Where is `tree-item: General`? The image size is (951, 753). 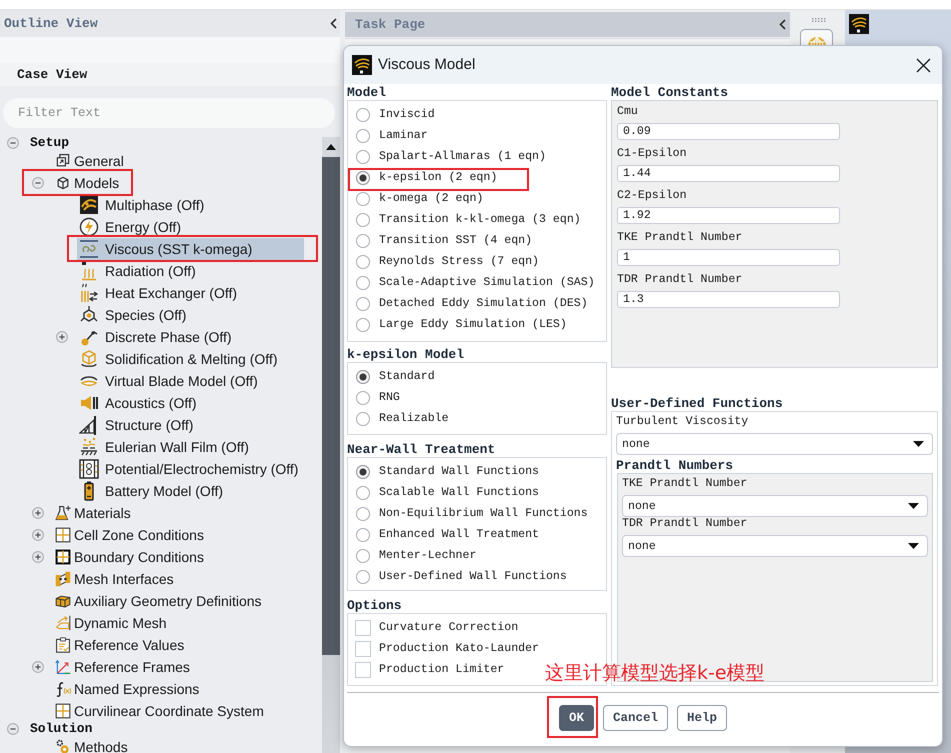
tree-item: General is located at coordinates (88, 161).